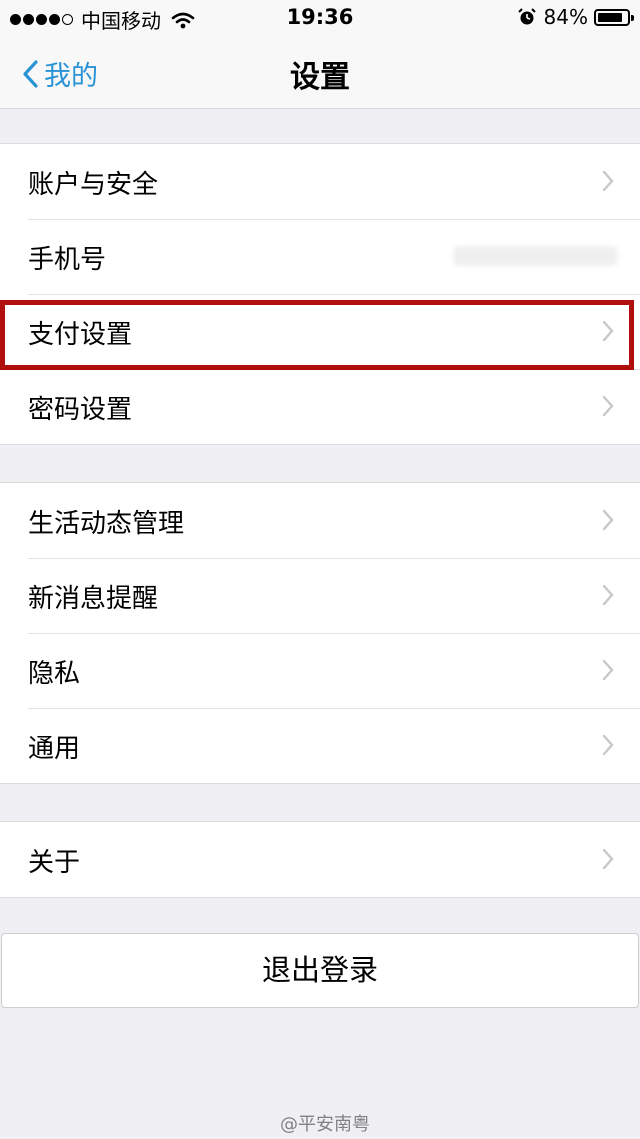 This screenshot has height=1139, width=640. Describe the element at coordinates (54, 674) in the screenshot. I see `settings-item-label: 隐私` at that location.